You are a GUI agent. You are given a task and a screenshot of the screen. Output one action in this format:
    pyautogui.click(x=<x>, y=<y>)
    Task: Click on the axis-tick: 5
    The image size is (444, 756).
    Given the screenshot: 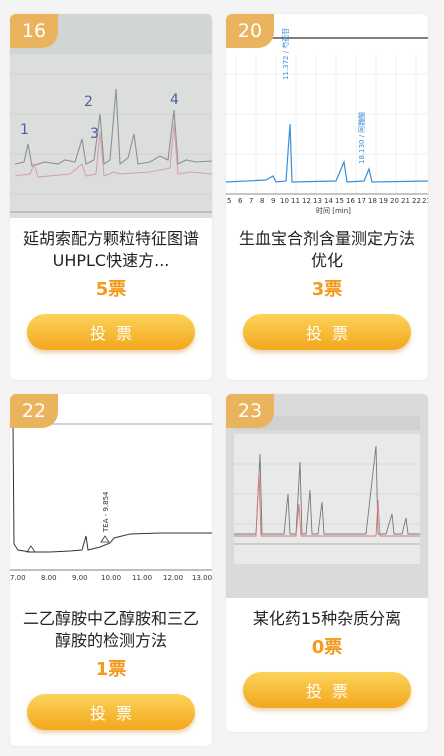 What is the action you would take?
    pyautogui.click(x=229, y=201)
    